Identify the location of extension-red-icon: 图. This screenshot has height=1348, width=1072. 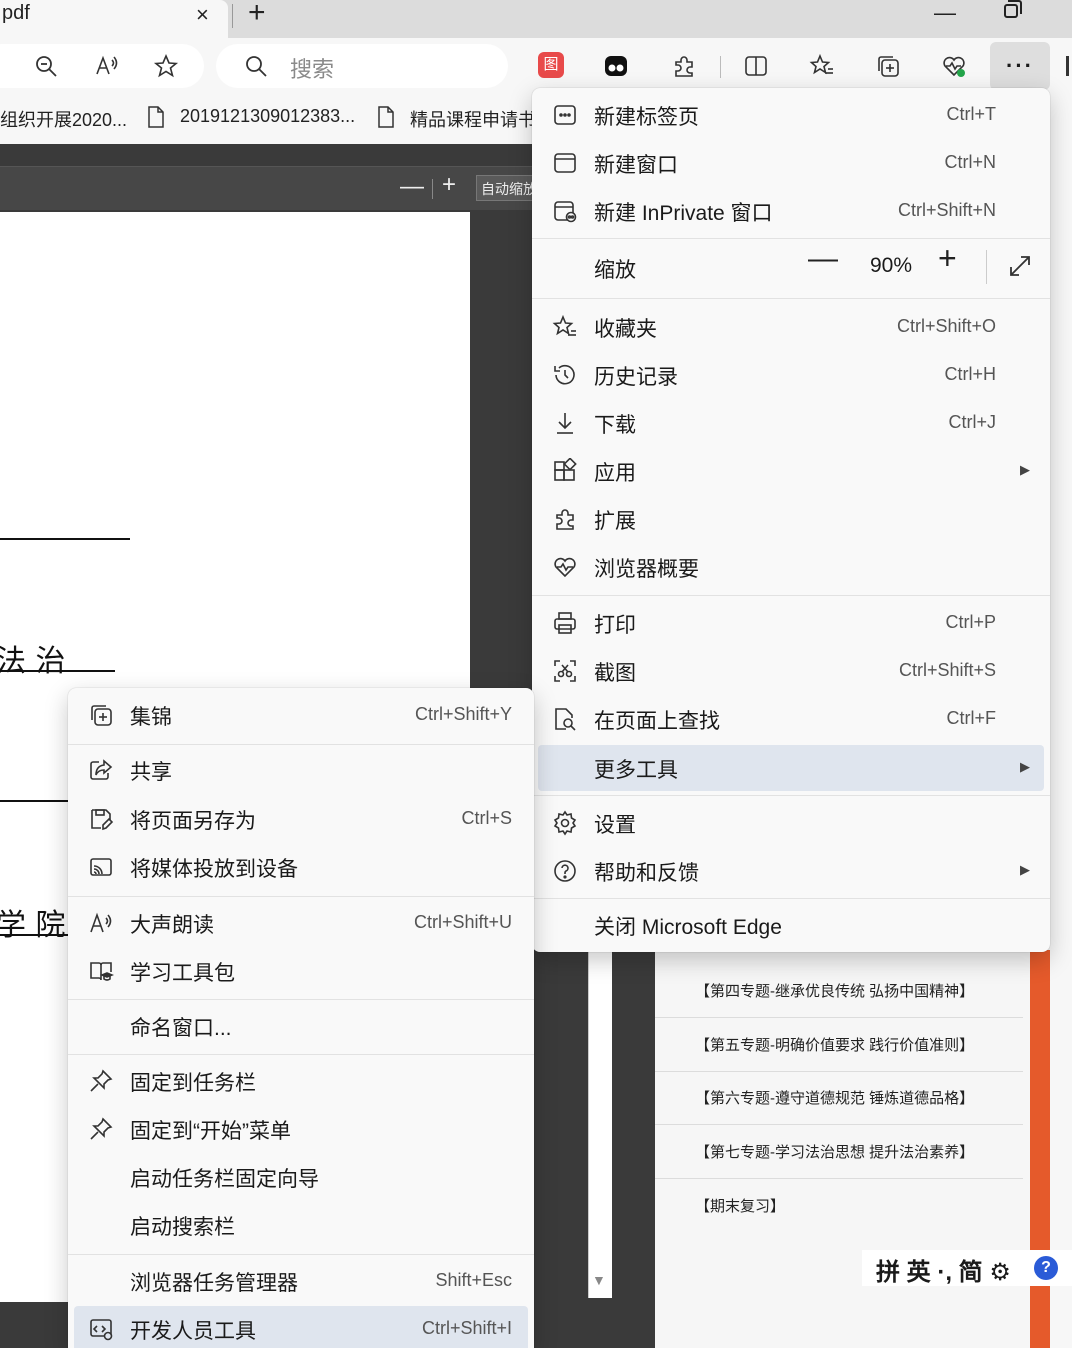
(551, 65).